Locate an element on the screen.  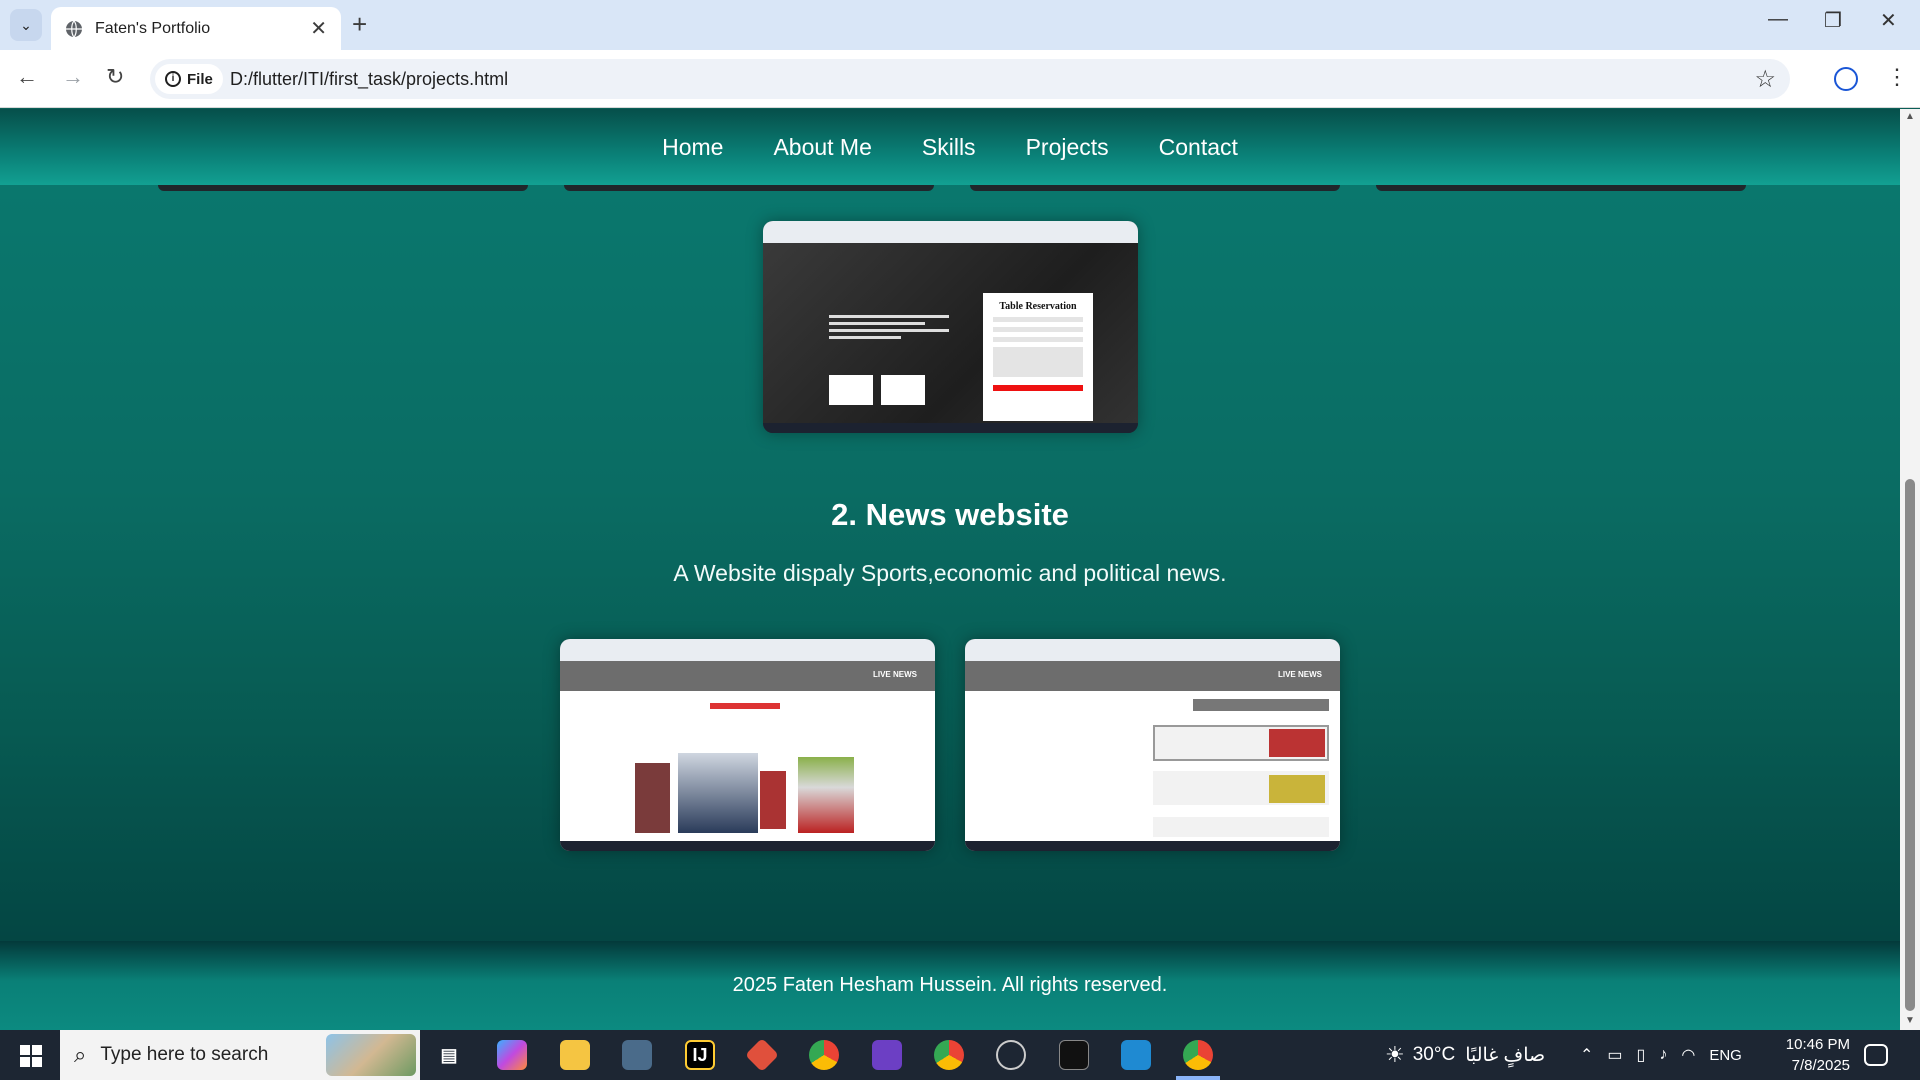
menu-kebab-icon: ⋮ is located at coordinates (1897, 77).